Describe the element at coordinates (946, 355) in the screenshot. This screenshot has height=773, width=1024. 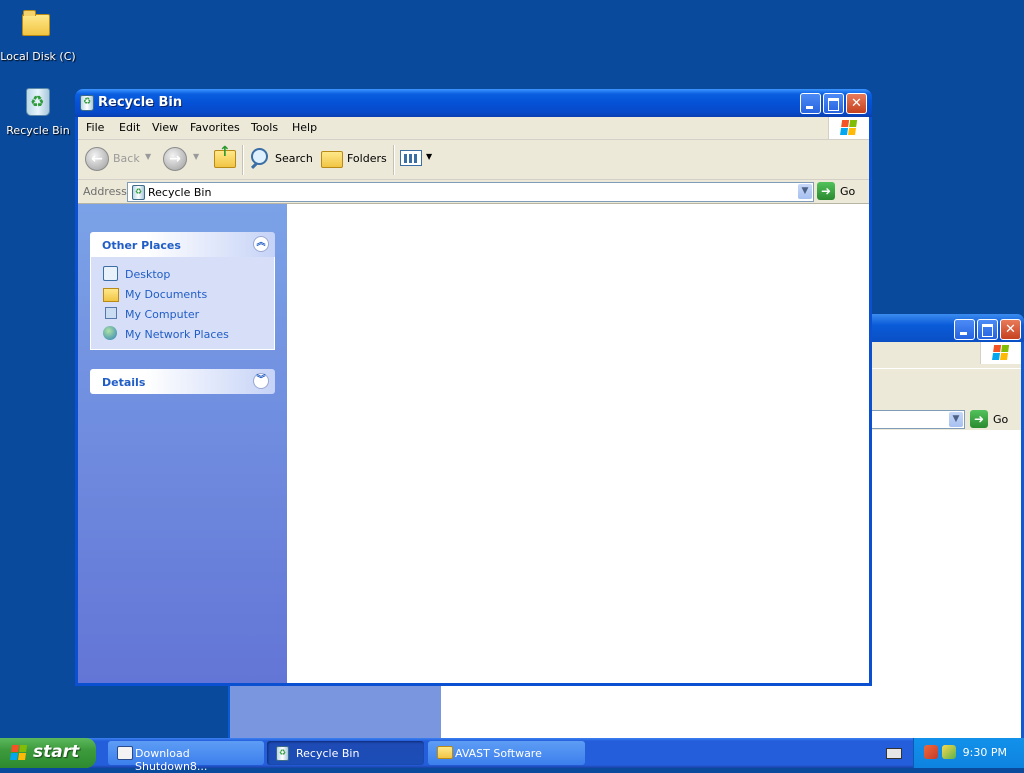
I see `background-menu-bar` at that location.